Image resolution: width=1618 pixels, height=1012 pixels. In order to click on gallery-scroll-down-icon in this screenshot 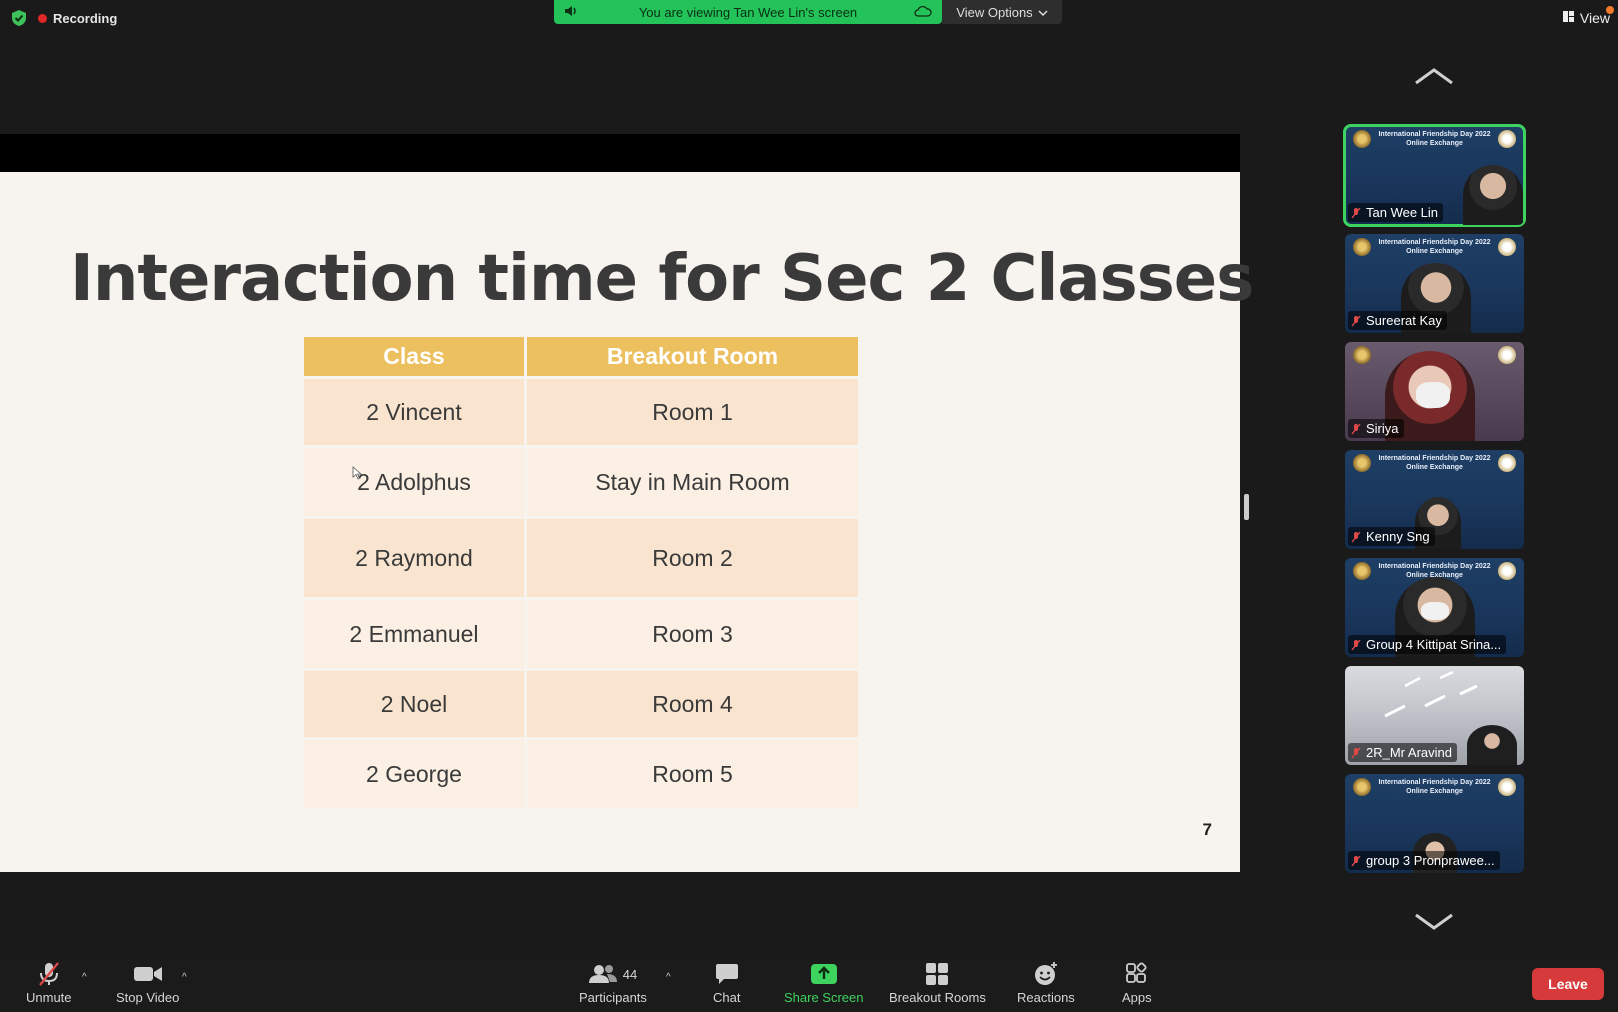, I will do `click(1434, 922)`.